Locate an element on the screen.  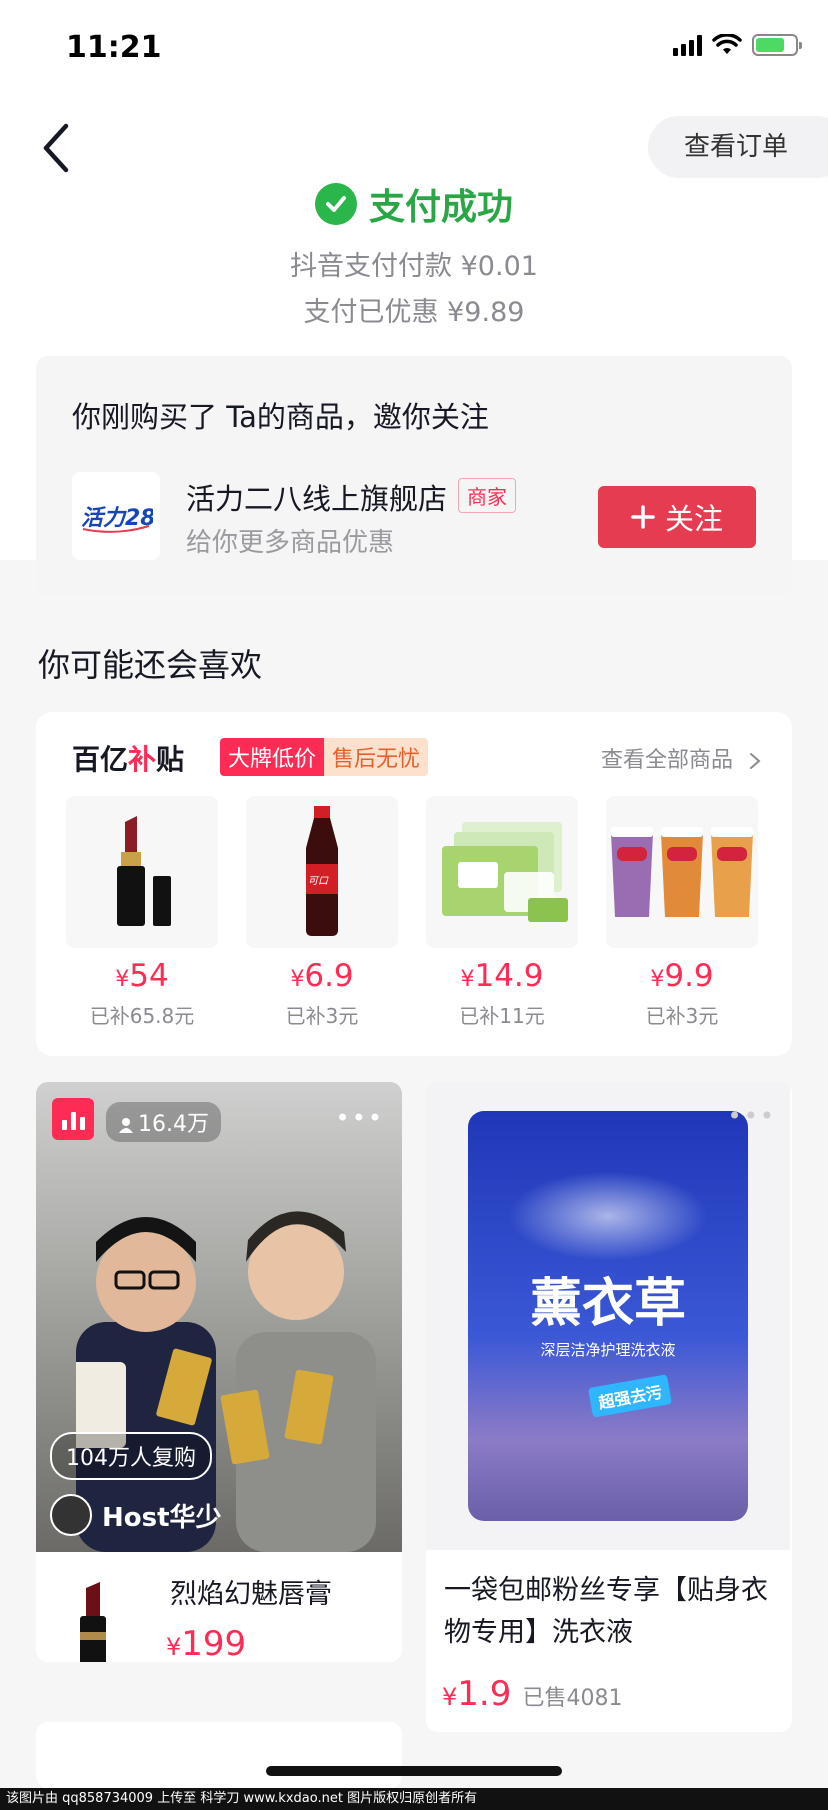
host-avatar is located at coordinates (71, 1515).